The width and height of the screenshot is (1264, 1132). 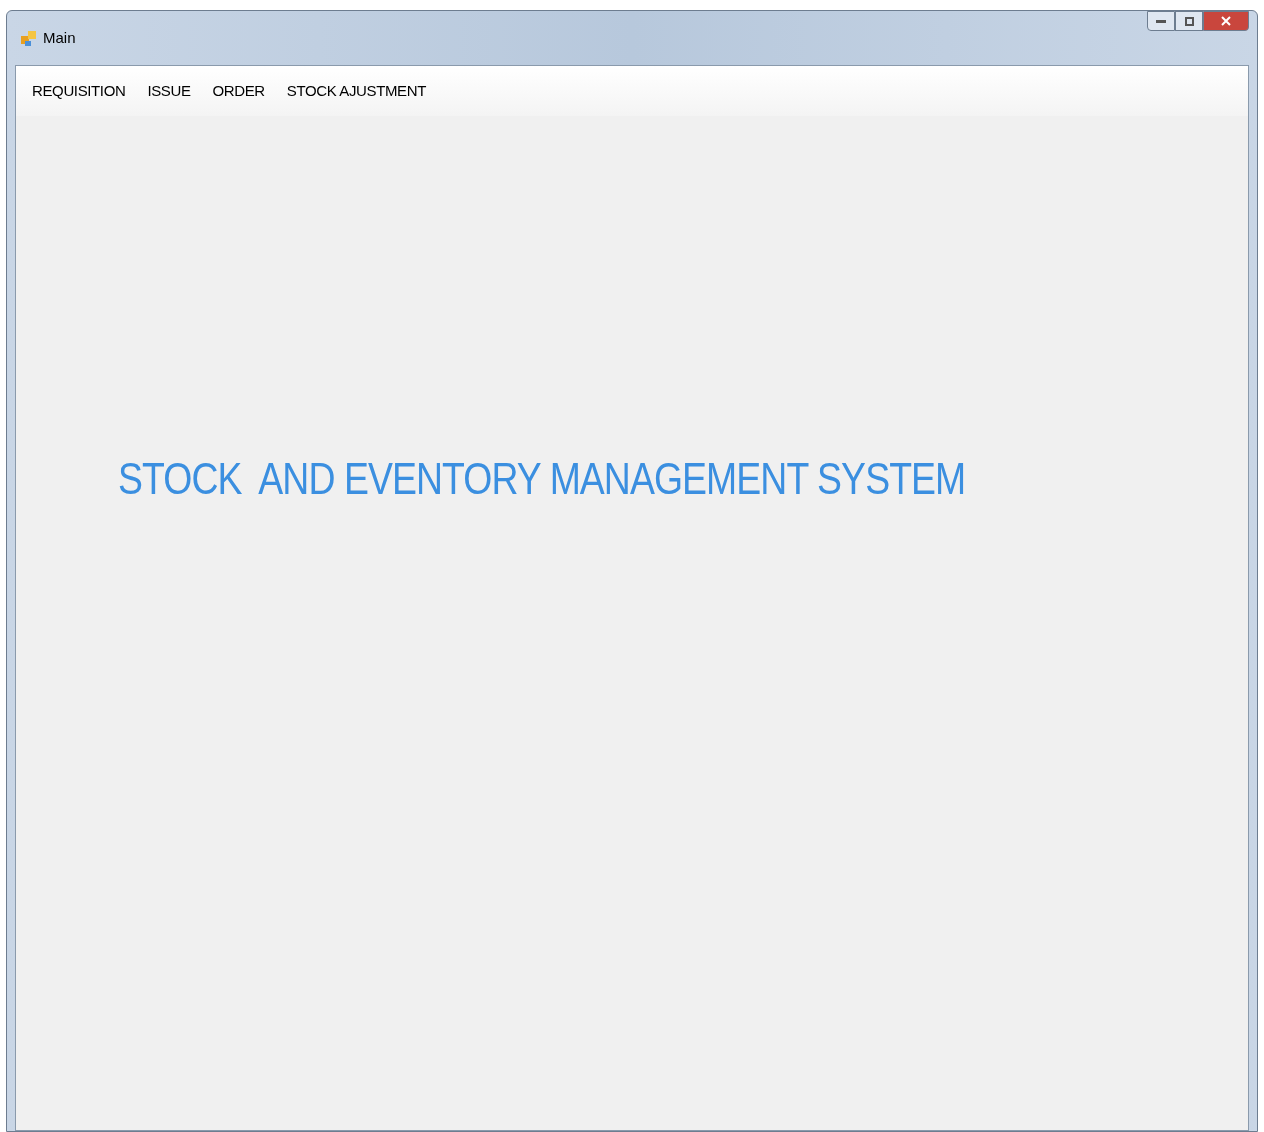 I want to click on menu-item: ORDER, so click(x=238, y=91).